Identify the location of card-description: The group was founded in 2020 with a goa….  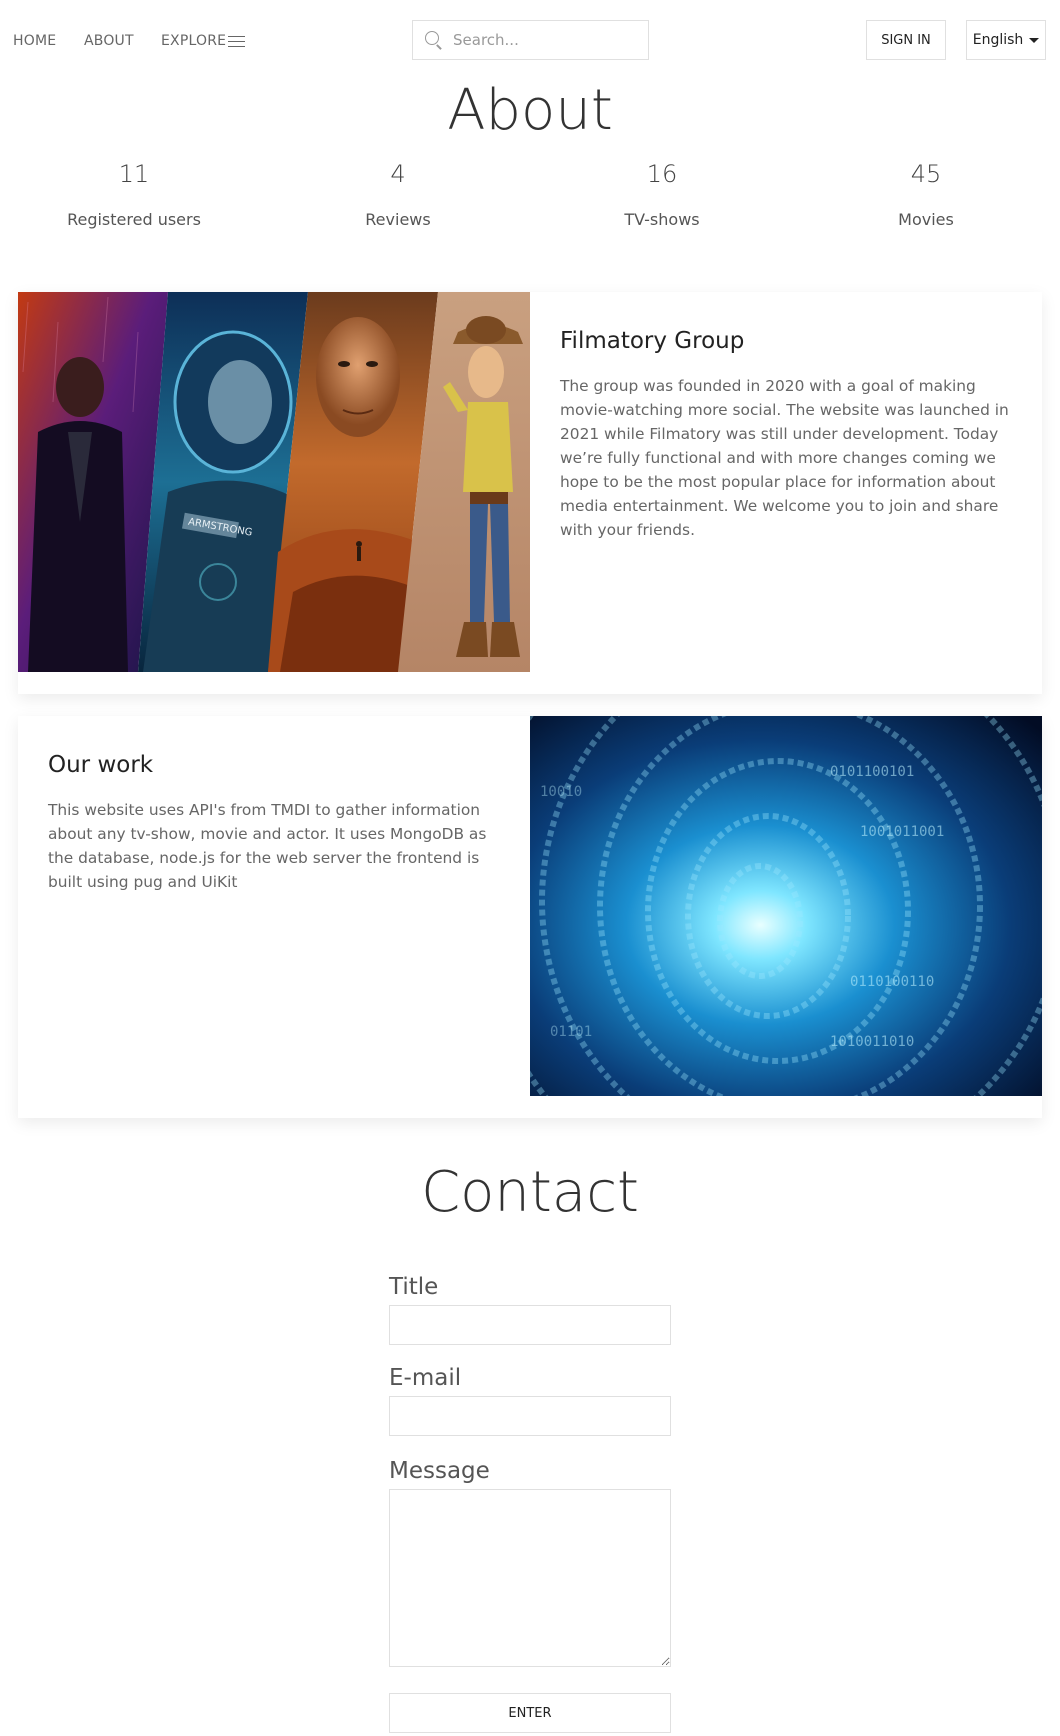
(784, 458).